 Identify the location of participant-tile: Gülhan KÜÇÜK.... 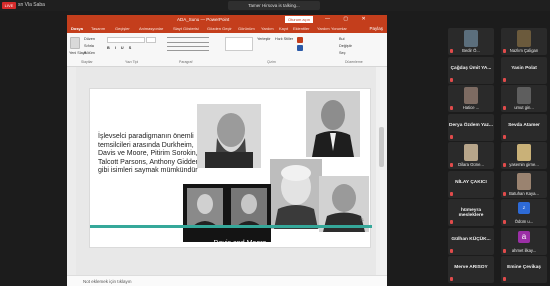
(471, 241).